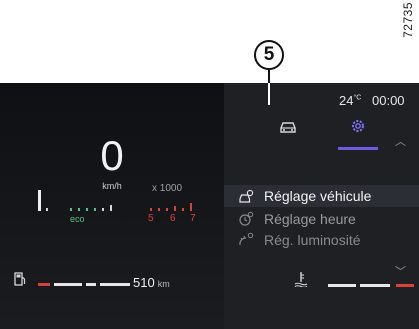 Image resolution: width=419 pixels, height=329 pixels. Describe the element at coordinates (39, 200) in the screenshot. I see `rpm-start-marker` at that location.